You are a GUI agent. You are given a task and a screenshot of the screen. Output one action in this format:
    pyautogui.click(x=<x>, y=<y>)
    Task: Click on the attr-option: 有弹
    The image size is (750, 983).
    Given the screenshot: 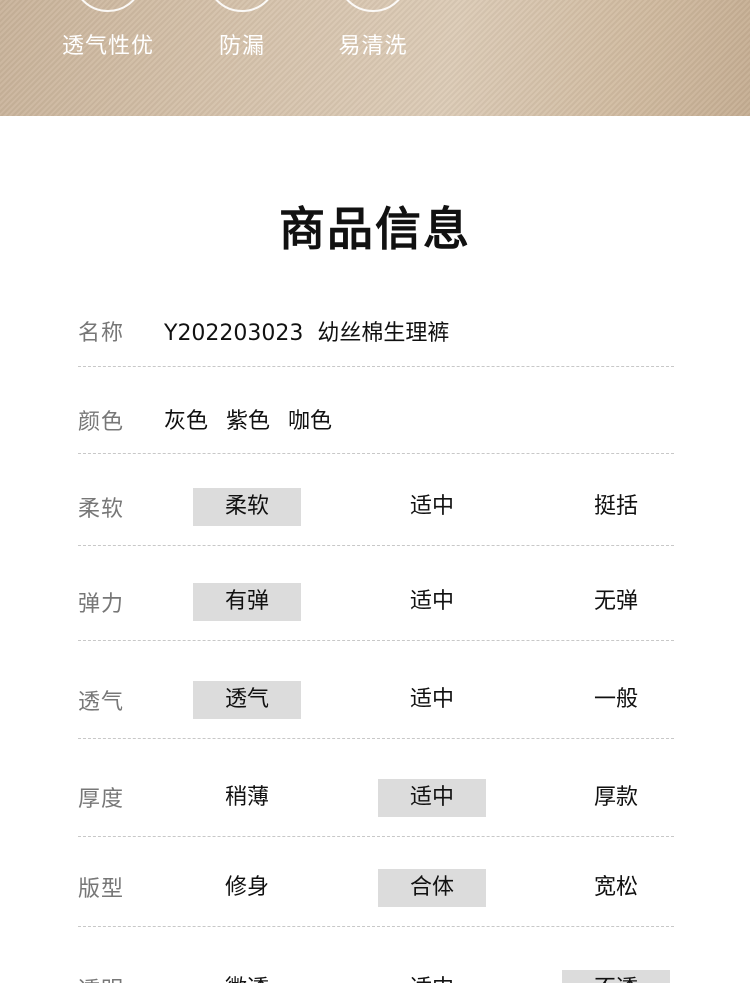 What is the action you would take?
    pyautogui.click(x=247, y=602)
    